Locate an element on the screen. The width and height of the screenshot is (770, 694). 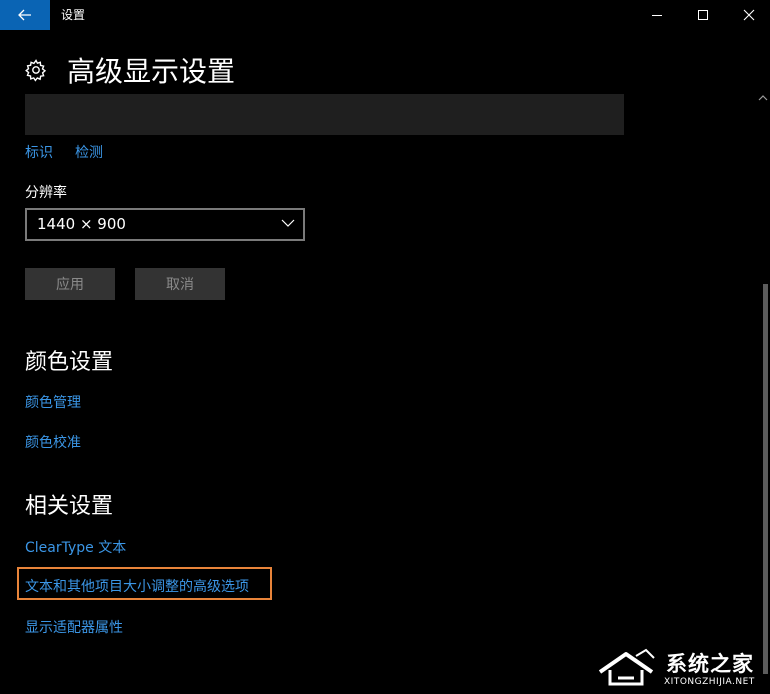
arrow-left-icon is located at coordinates (24, 15).